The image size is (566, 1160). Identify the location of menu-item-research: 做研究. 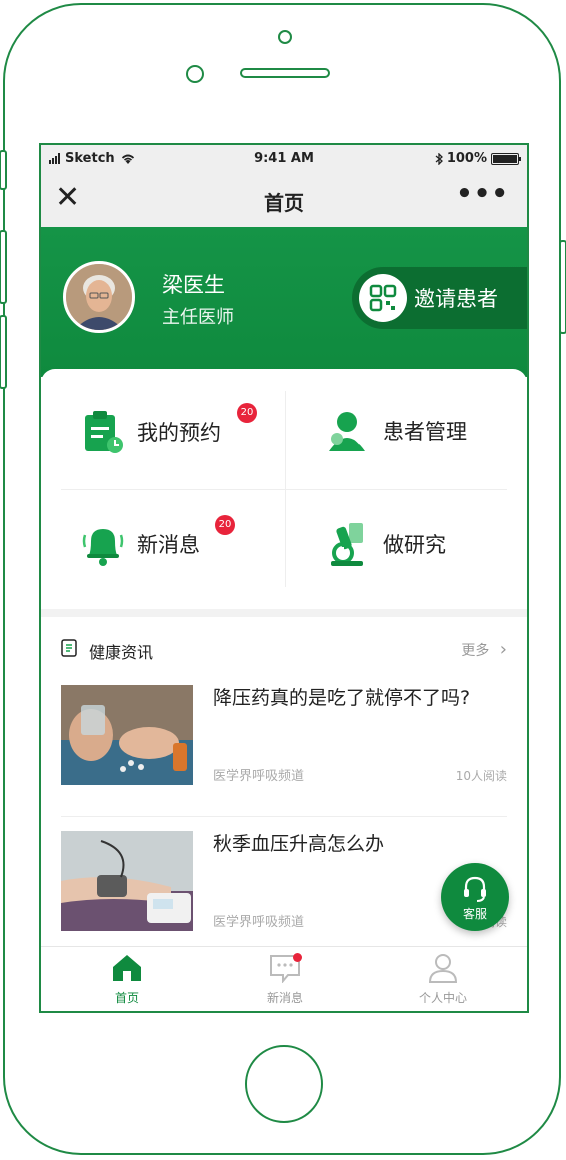
(385, 544).